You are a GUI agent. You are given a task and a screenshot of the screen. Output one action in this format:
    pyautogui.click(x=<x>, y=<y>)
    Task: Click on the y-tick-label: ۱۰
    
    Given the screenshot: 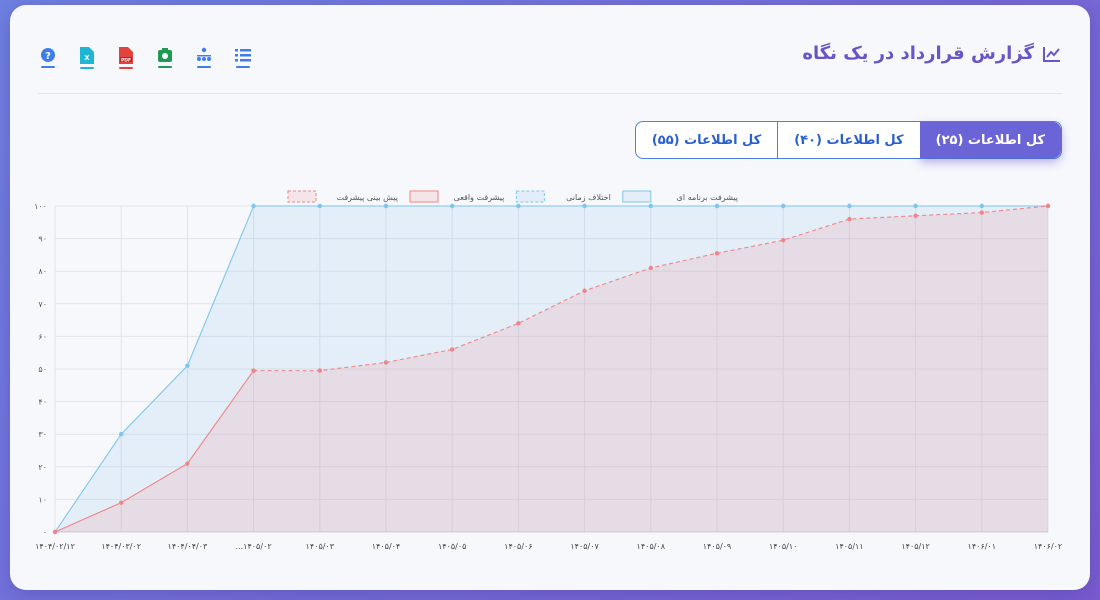 What is the action you would take?
    pyautogui.click(x=42, y=499)
    